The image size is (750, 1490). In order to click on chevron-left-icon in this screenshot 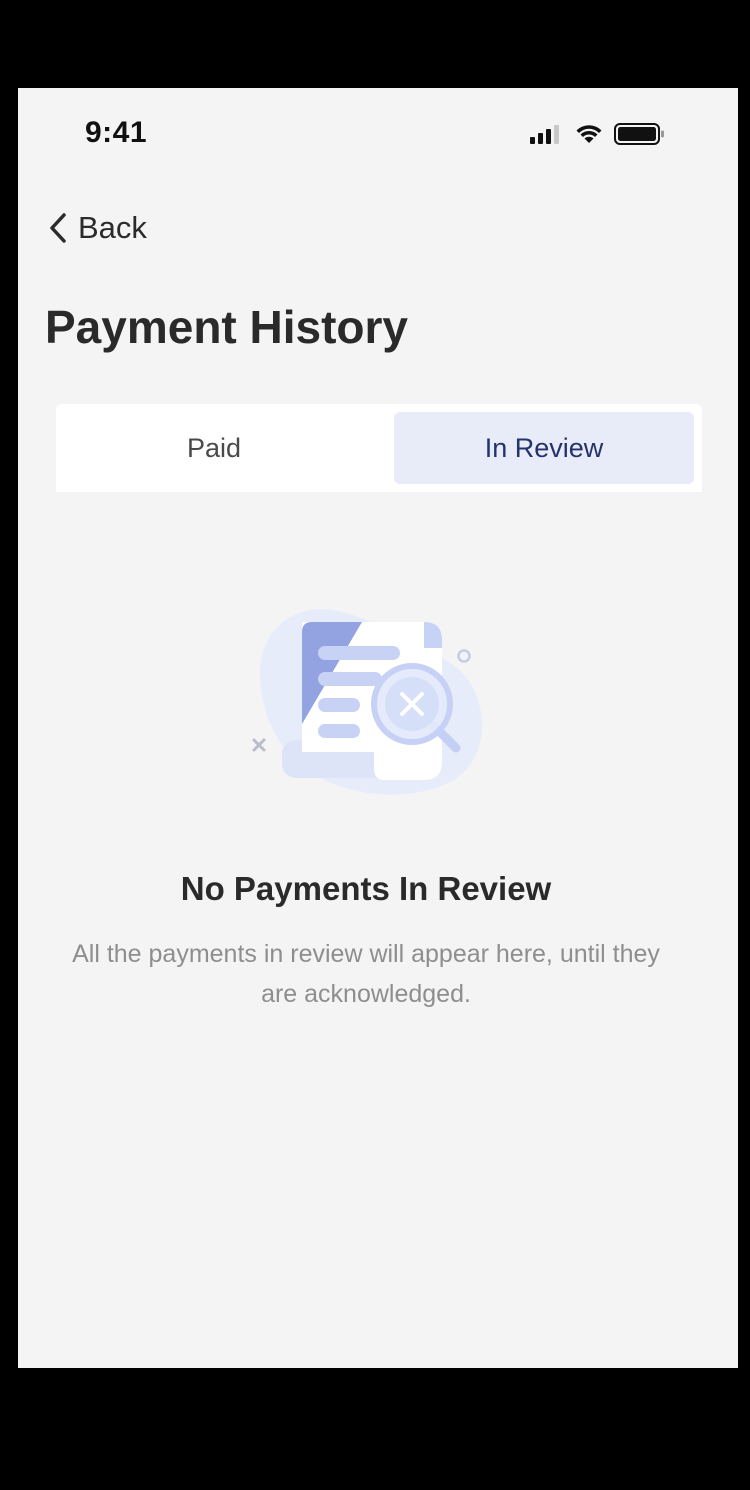, I will do `click(58, 228)`.